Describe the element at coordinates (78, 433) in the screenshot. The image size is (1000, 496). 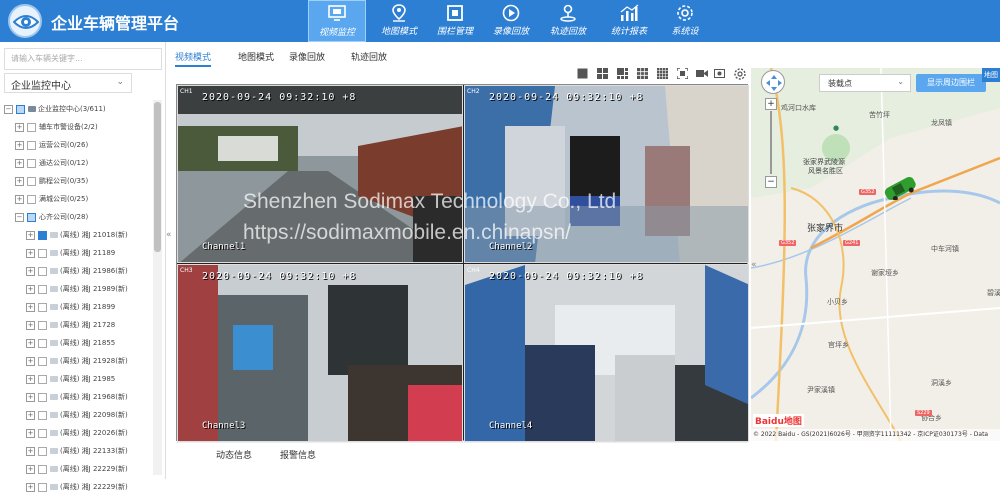
I see `tree-node: + (离线) 湘J 22026(新)` at that location.